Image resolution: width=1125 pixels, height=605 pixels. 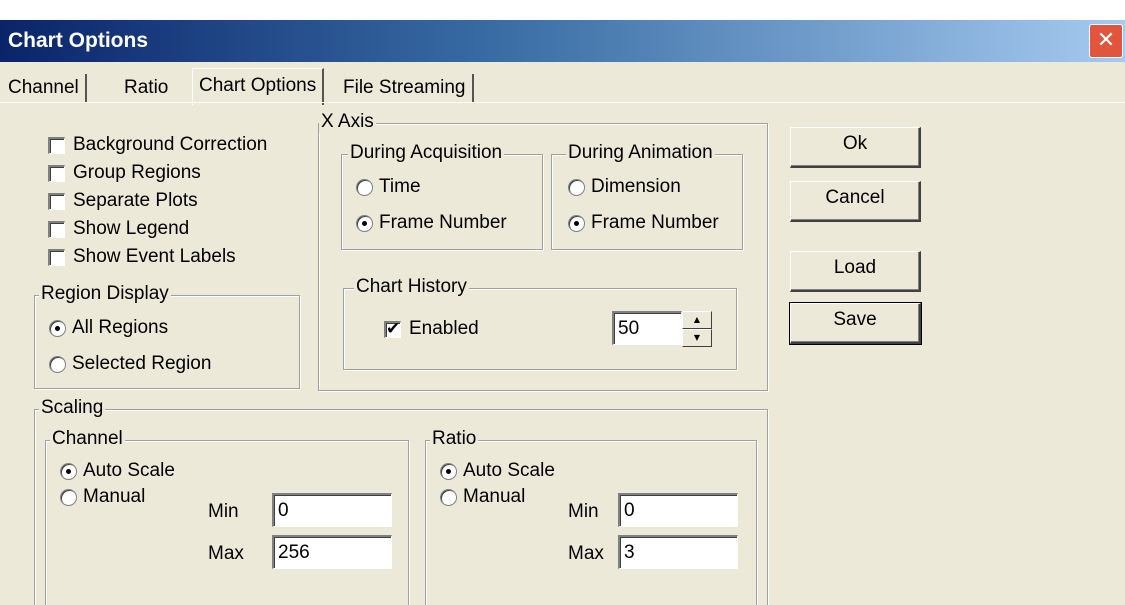 I want to click on tab-channel: Channel, so click(x=44, y=88).